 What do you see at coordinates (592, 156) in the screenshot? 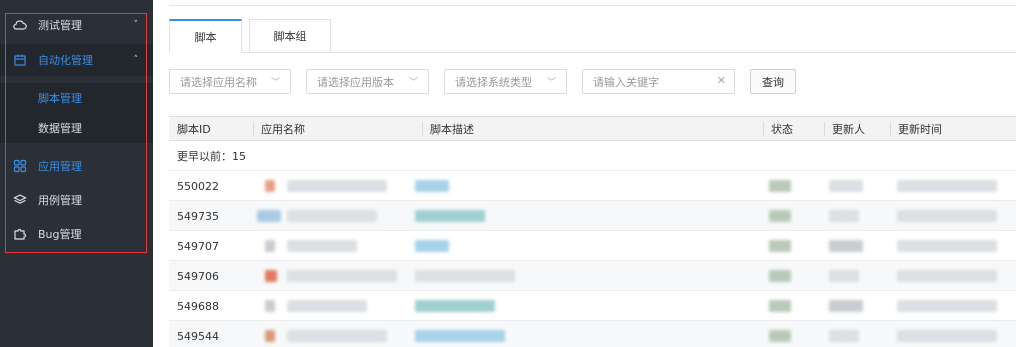
I see `group-row: 更早以前：15` at bounding box center [592, 156].